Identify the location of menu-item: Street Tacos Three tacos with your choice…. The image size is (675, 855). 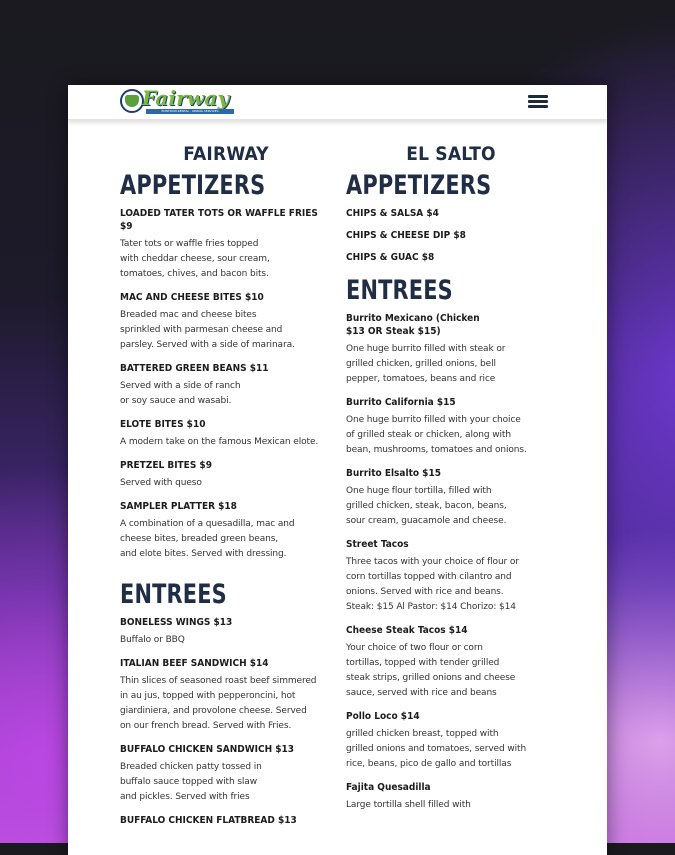
(446, 576).